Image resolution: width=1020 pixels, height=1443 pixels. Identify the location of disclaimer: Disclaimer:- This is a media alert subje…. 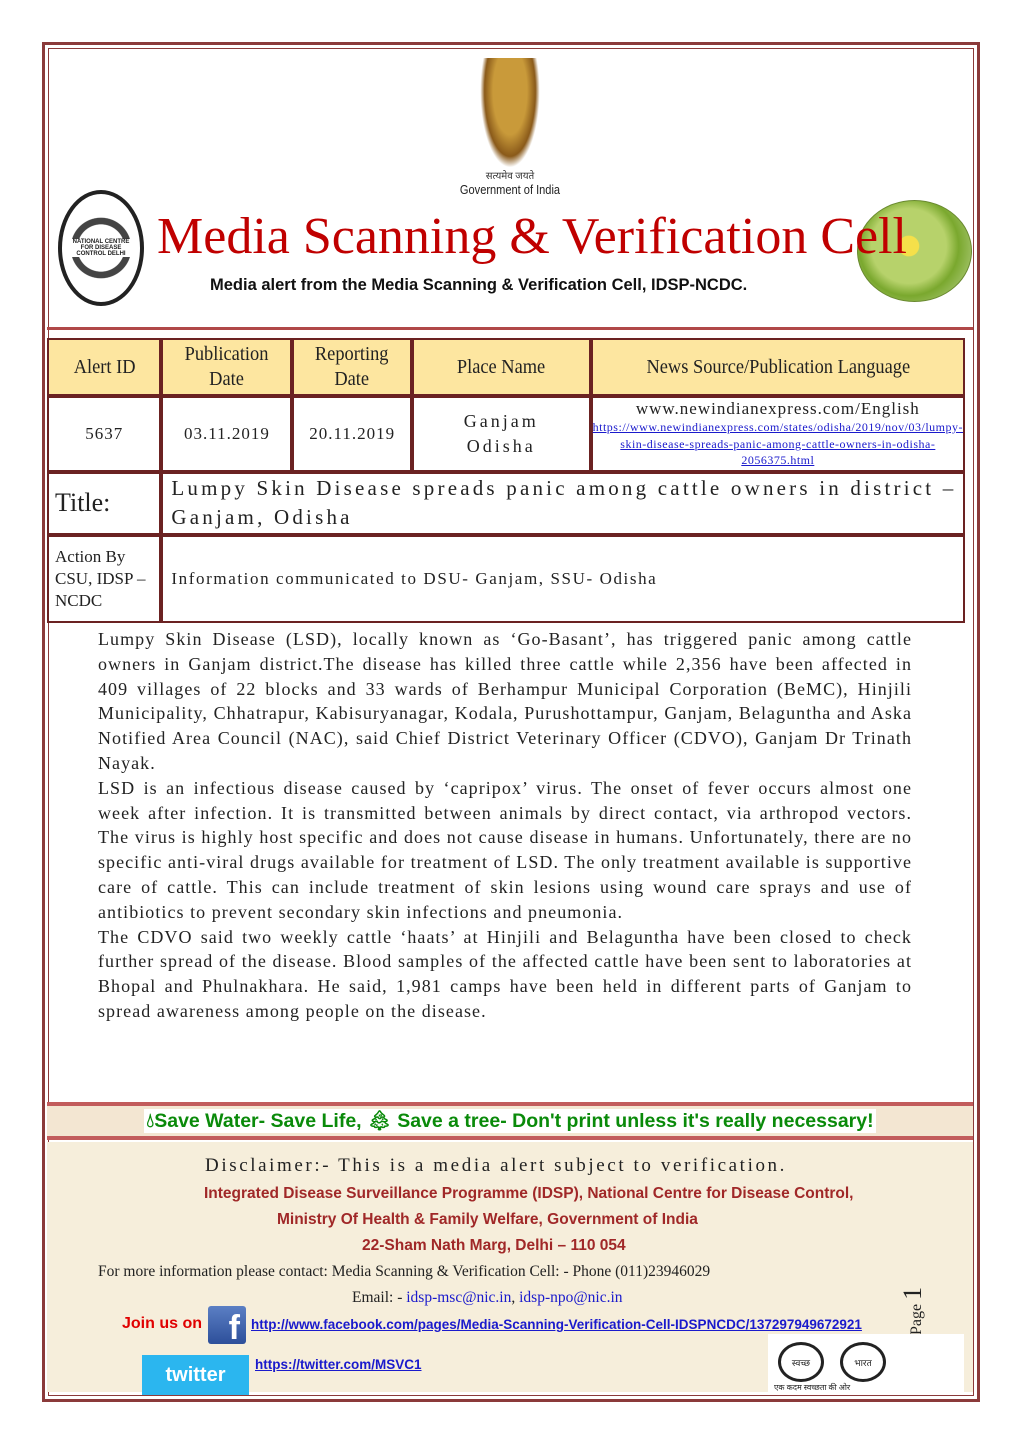
(496, 1165).